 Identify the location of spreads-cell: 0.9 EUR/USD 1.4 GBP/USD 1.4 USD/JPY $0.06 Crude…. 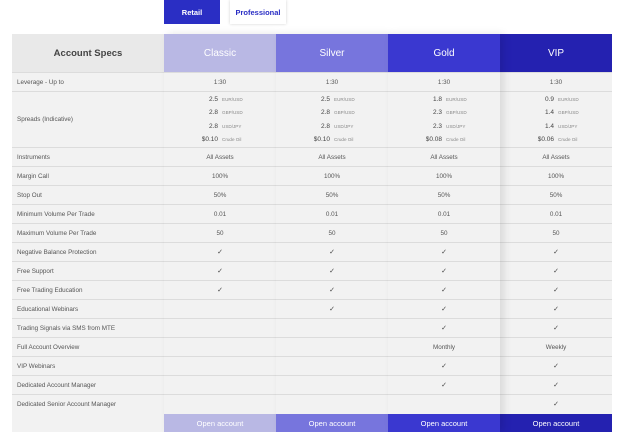
(556, 119).